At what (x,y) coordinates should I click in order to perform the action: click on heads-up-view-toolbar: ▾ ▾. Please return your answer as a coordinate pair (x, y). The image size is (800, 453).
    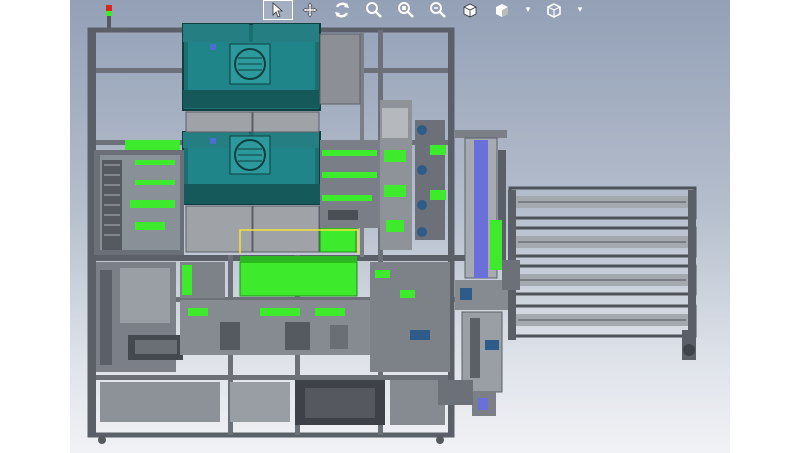
    Looking at the image, I should click on (426, 10).